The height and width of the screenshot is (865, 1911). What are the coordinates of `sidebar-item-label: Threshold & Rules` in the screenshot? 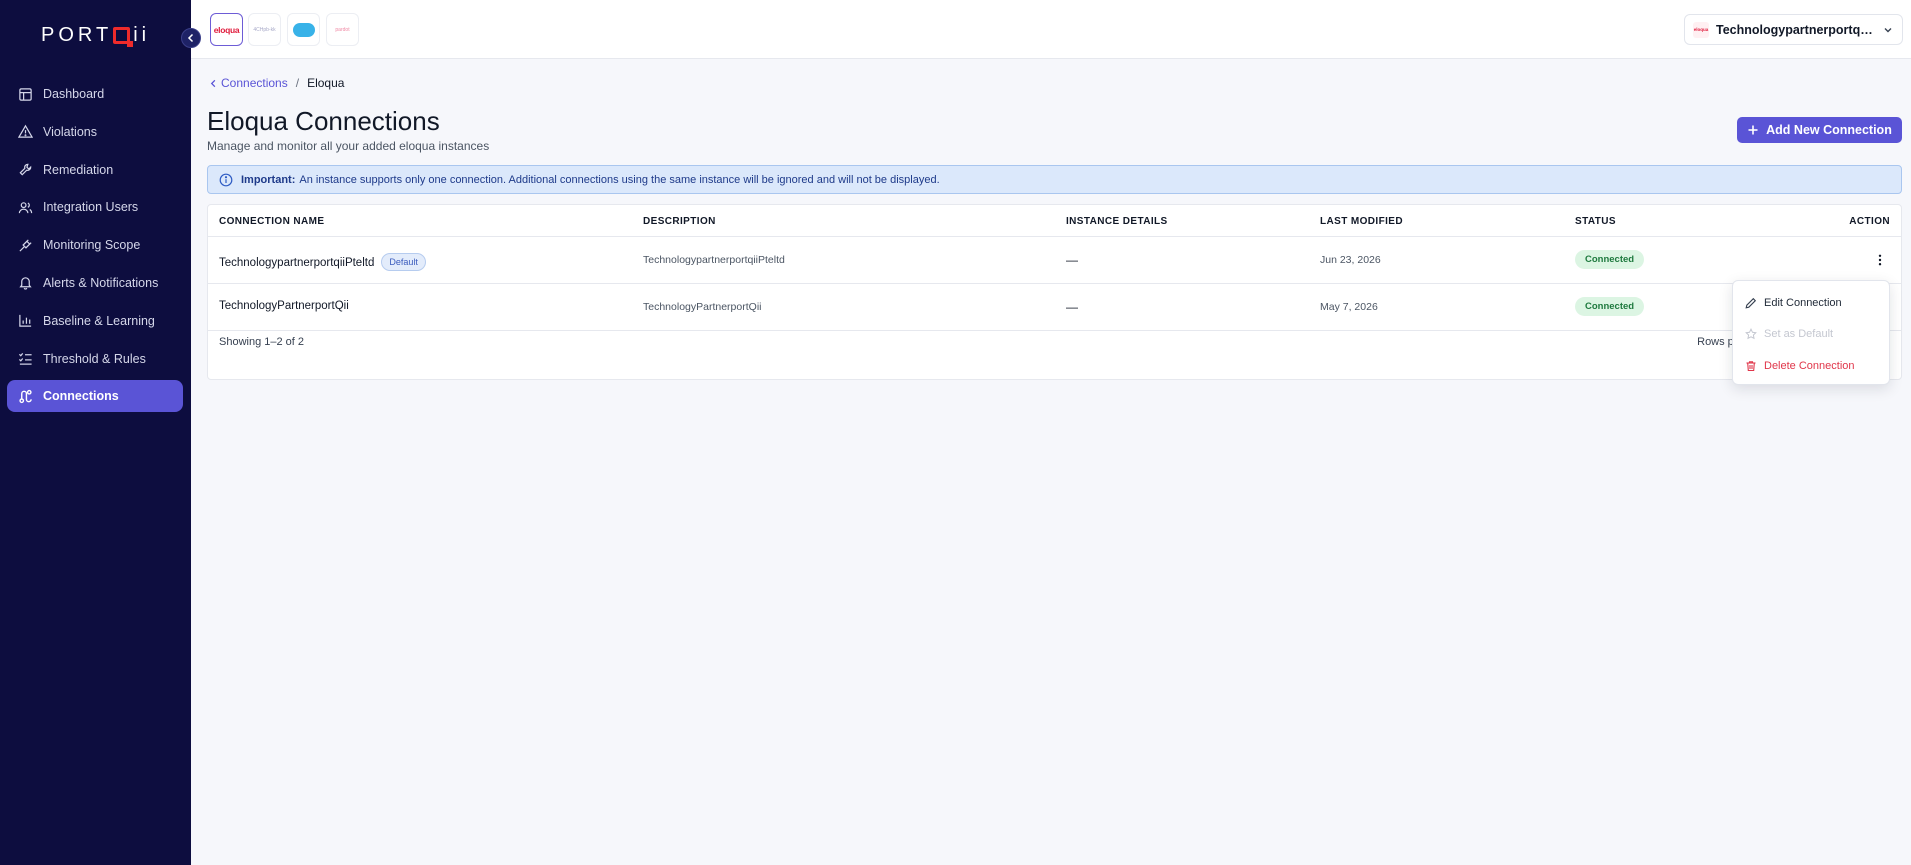 It's located at (94, 358).